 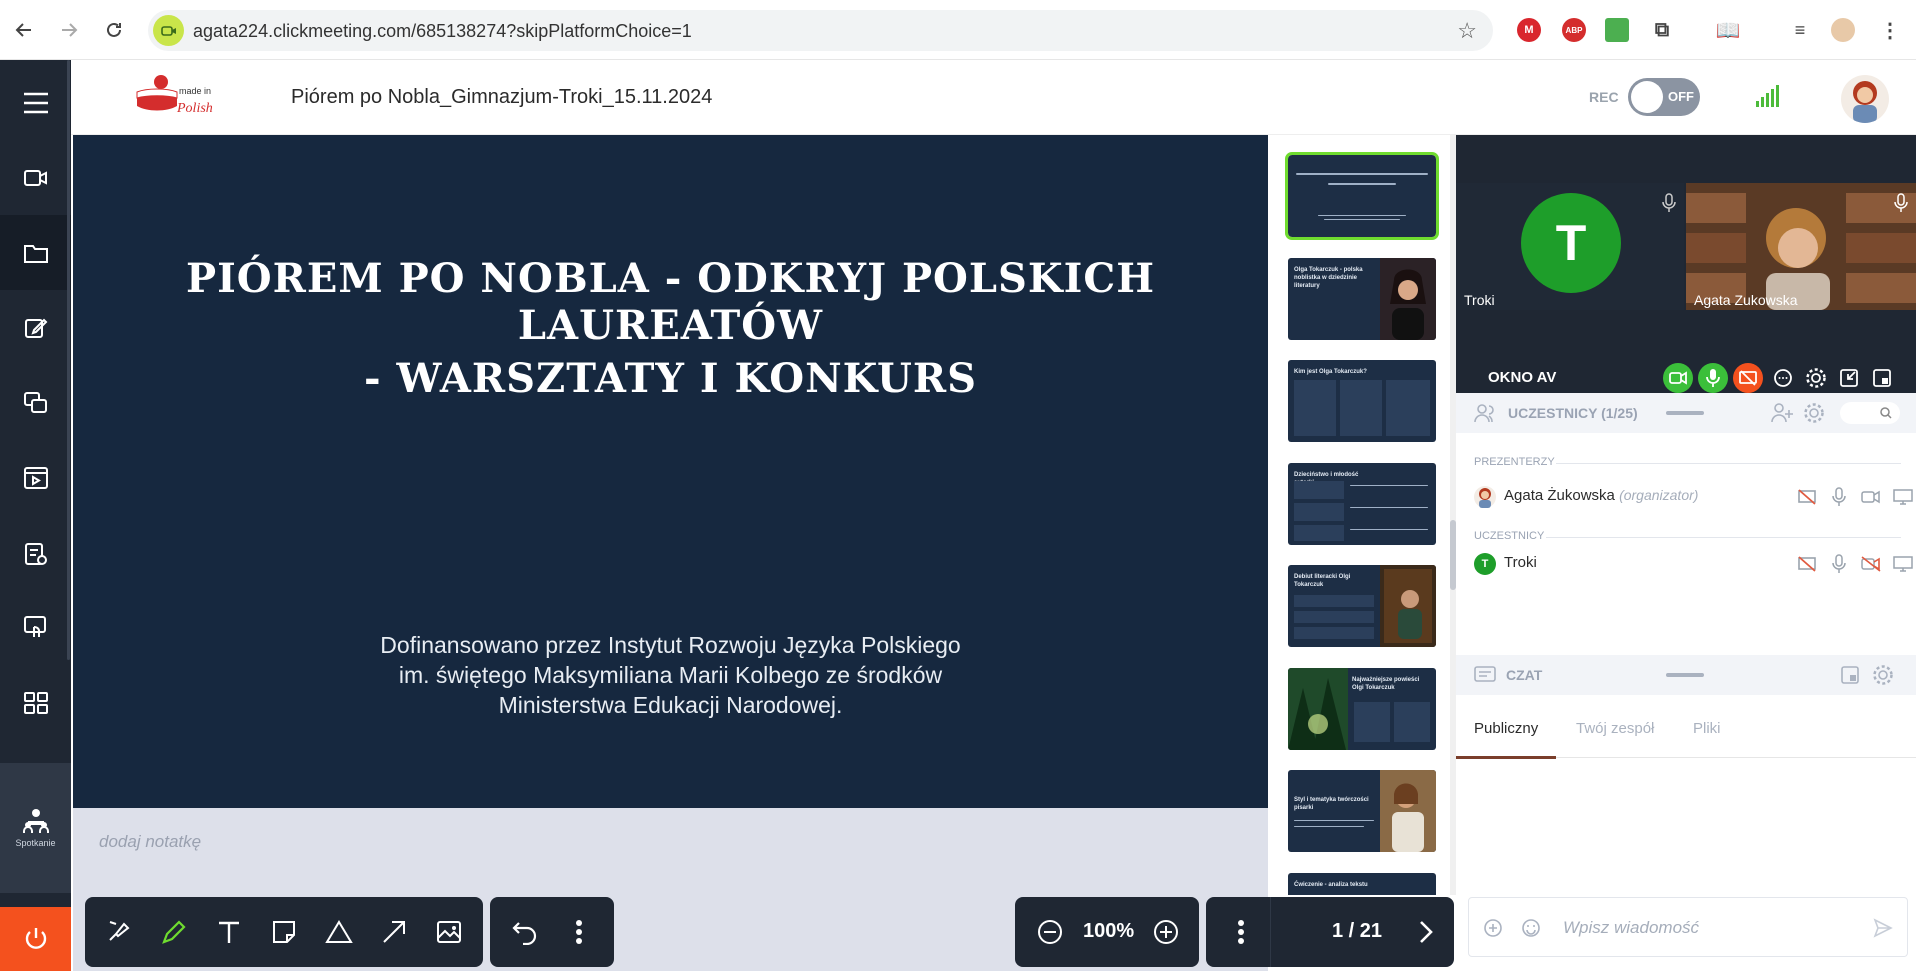 What do you see at coordinates (339, 932) in the screenshot?
I see `shape-tool-icon` at bounding box center [339, 932].